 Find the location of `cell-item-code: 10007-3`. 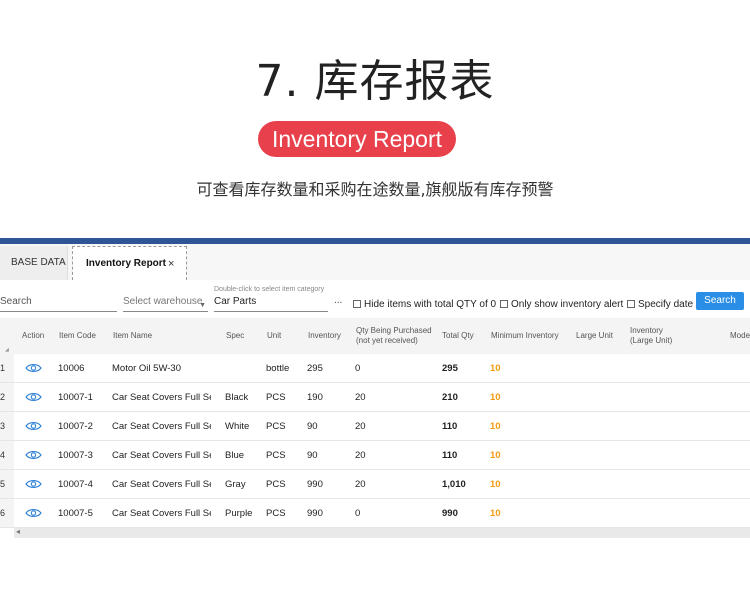

cell-item-code: 10007-3 is located at coordinates (75, 455).